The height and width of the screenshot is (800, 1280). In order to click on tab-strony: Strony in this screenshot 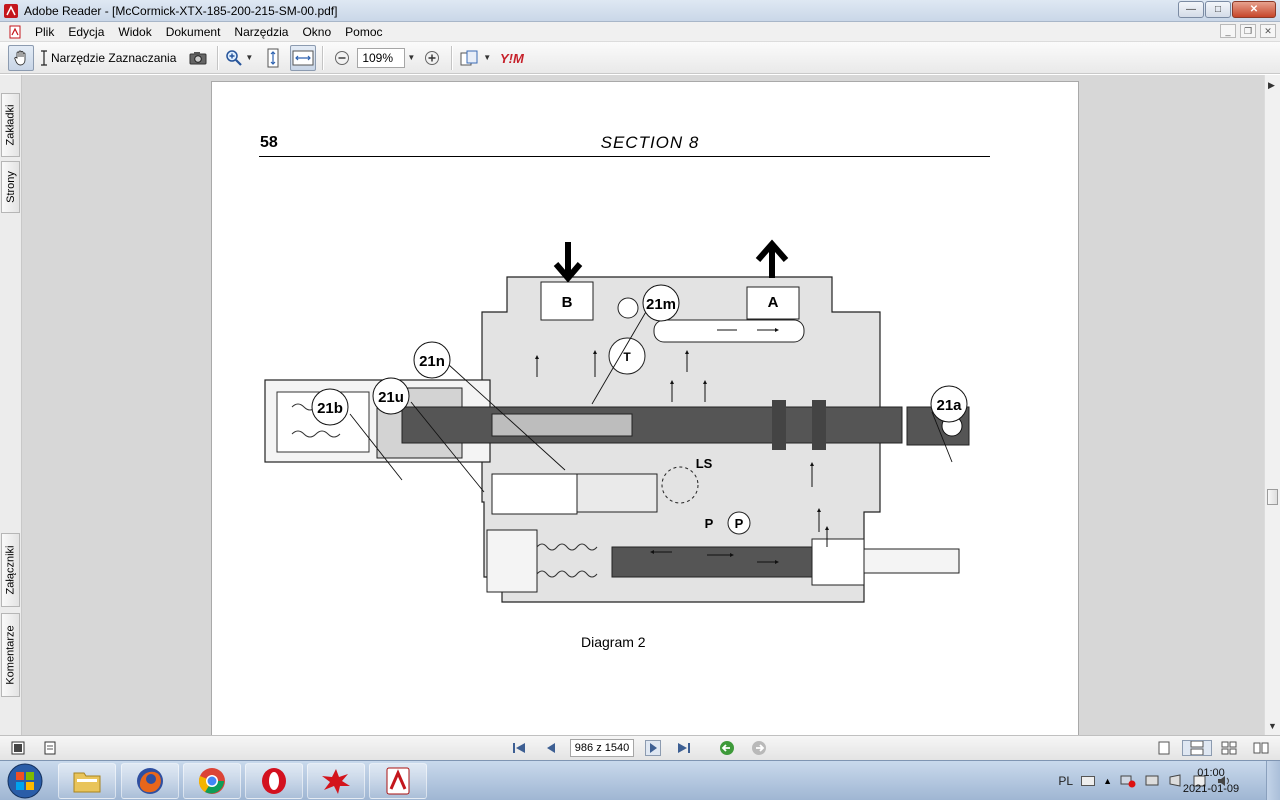, I will do `click(10, 187)`.